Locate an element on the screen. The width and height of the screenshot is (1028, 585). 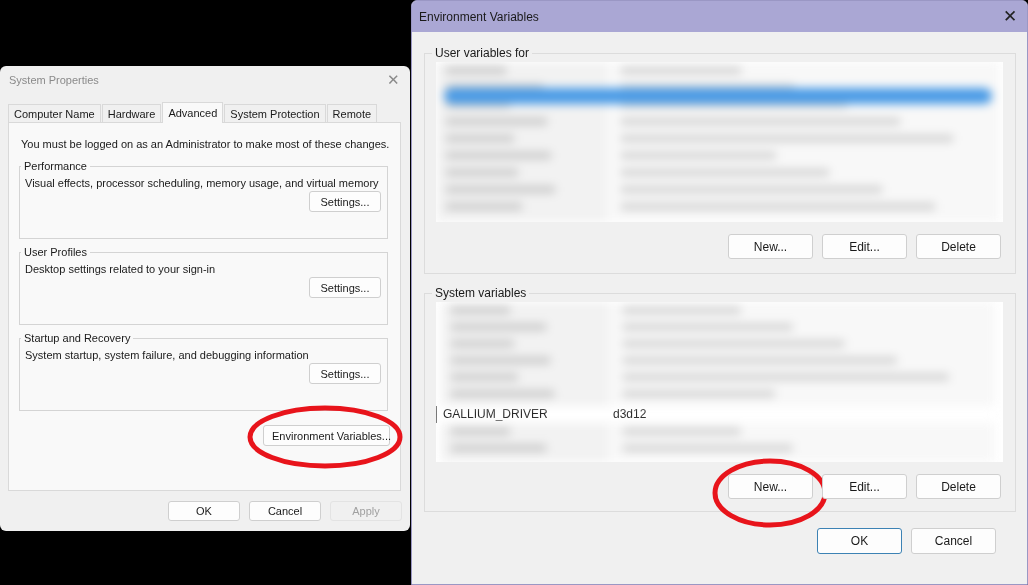
variable-value: d3d12 is located at coordinates (630, 414).